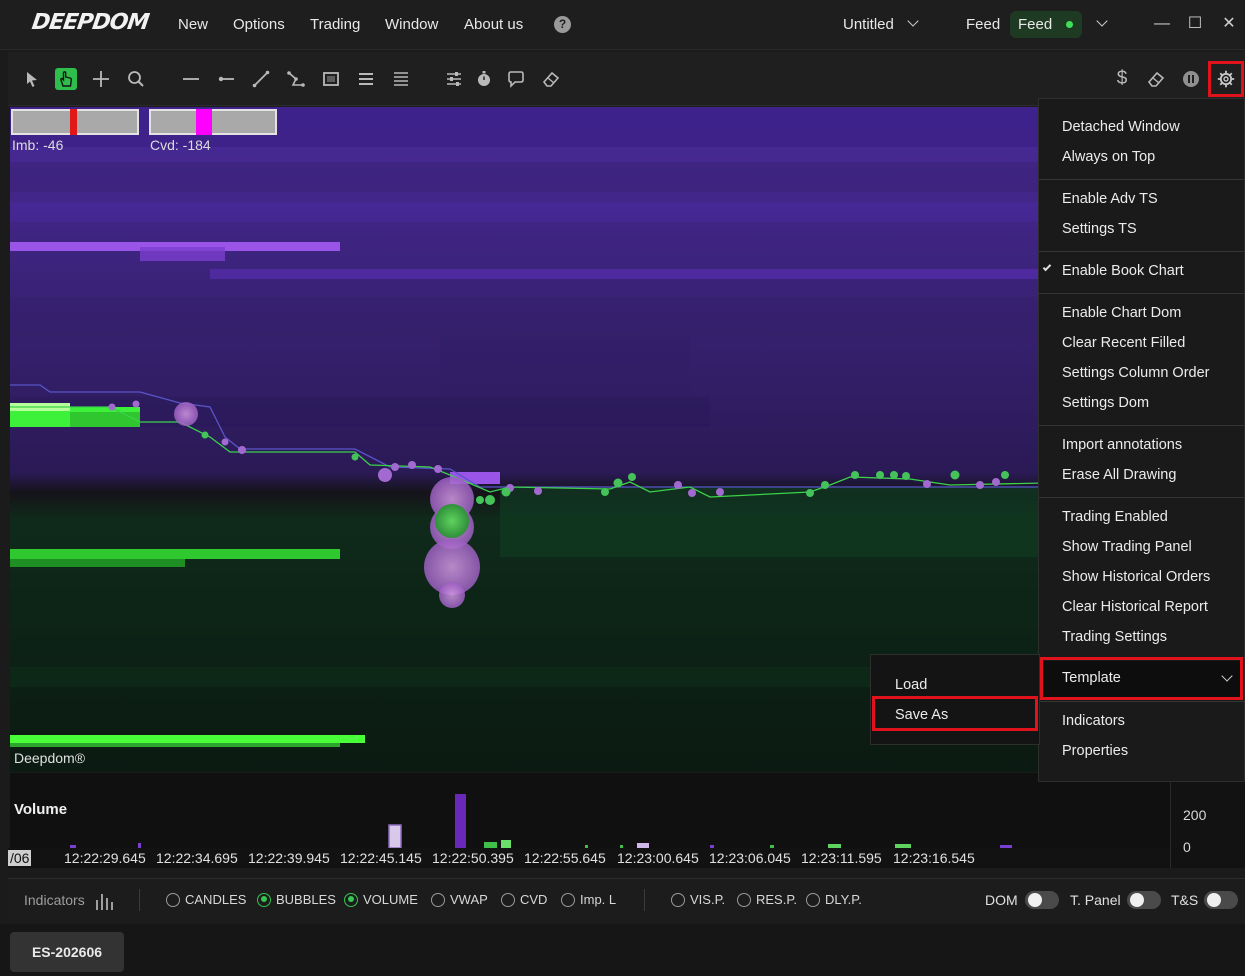  What do you see at coordinates (1119, 475) in the screenshot?
I see `menu-item-erase-all-drawing: Erase All Drawing` at bounding box center [1119, 475].